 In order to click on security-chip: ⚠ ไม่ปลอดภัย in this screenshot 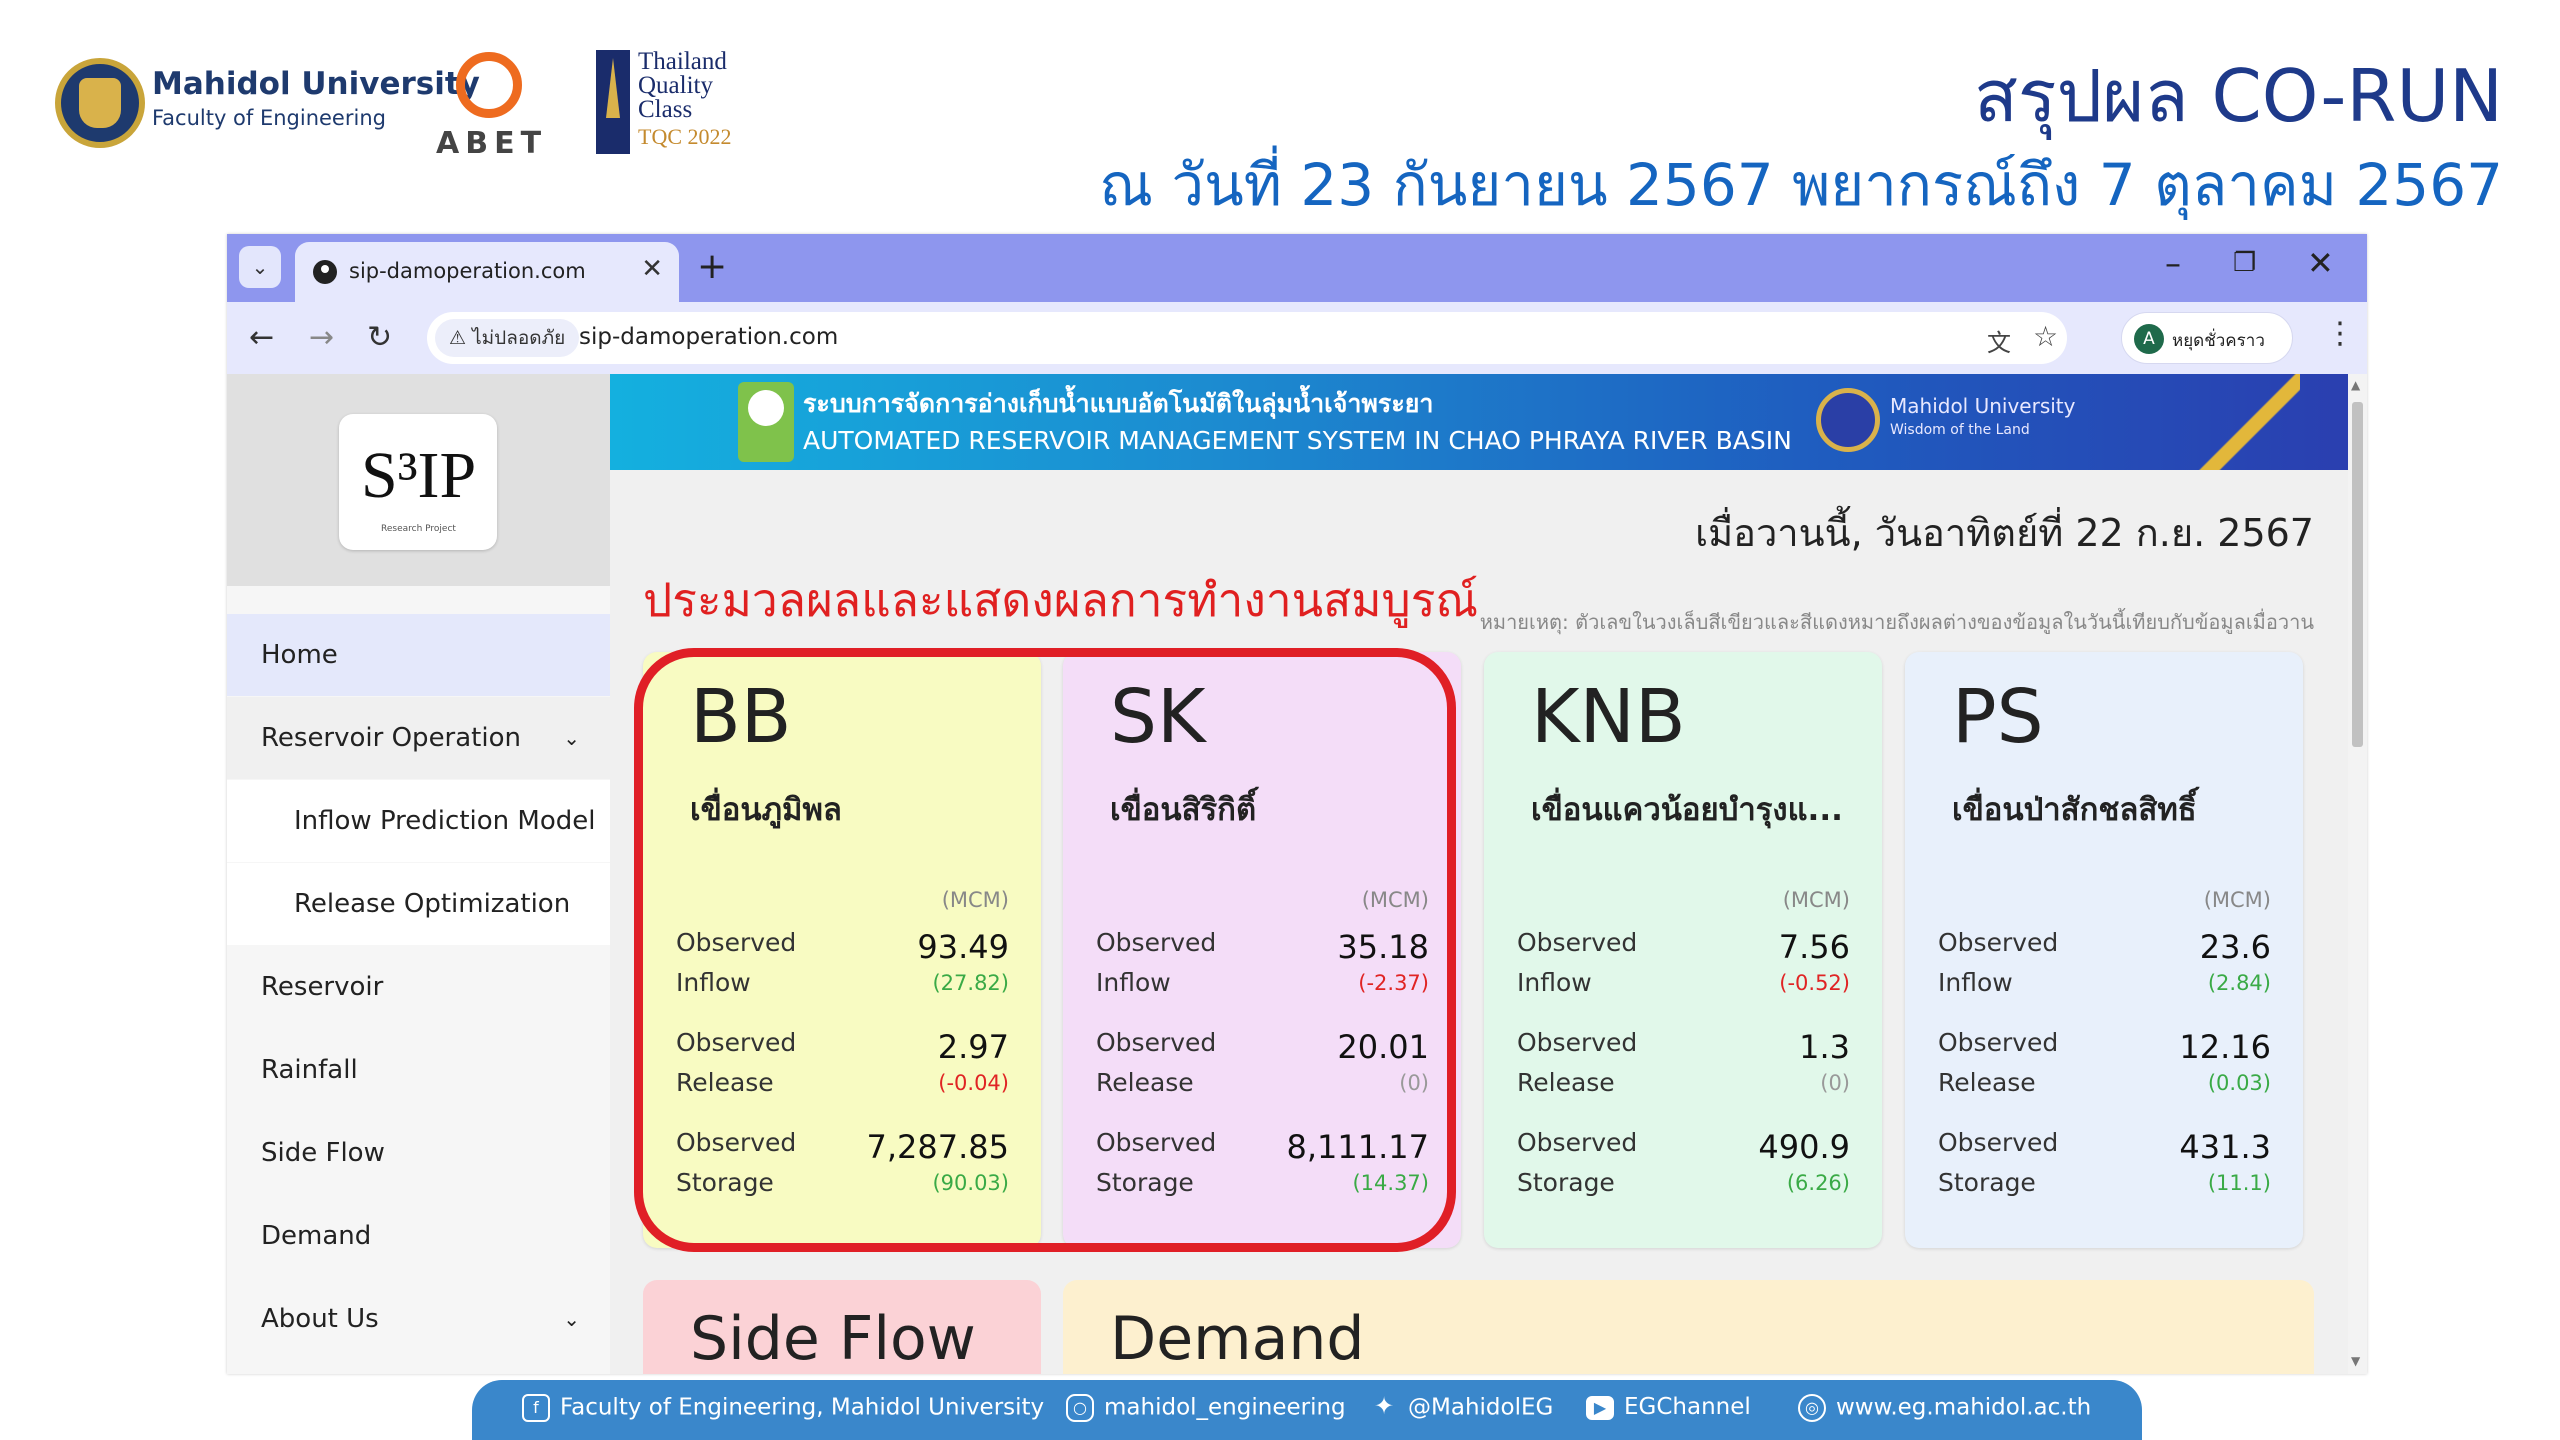, I will do `click(507, 338)`.